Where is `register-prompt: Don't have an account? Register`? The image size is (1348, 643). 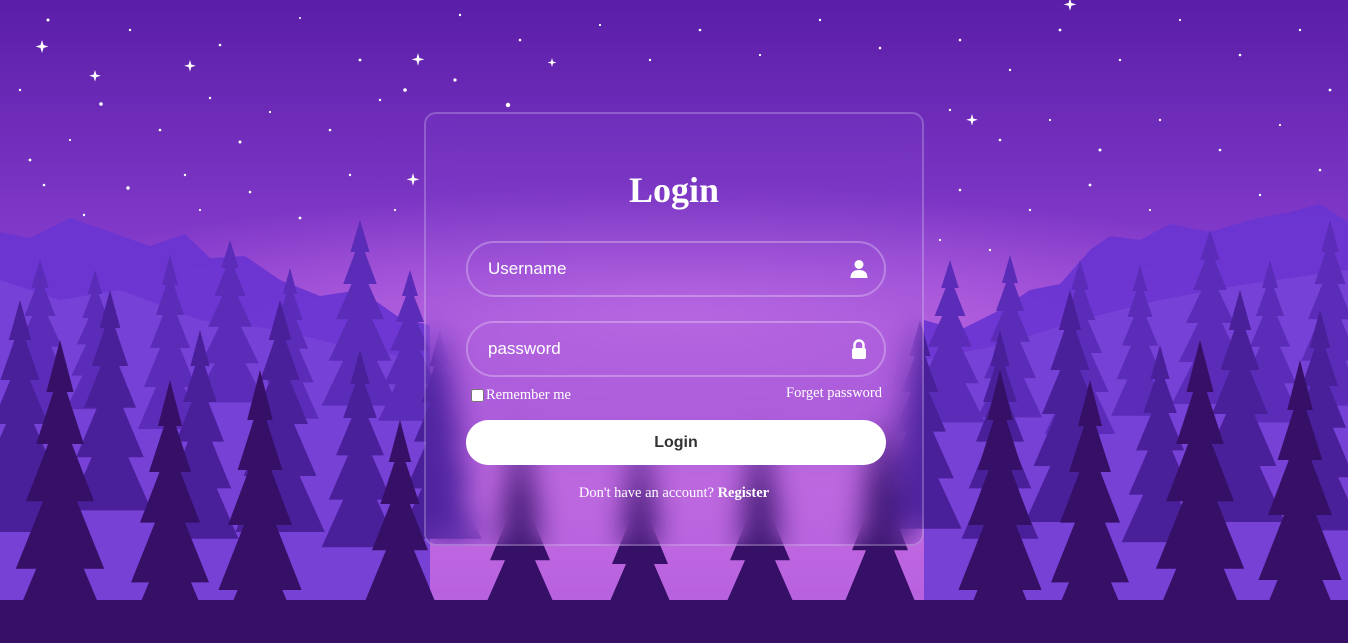
register-prompt: Don't have an account? Register is located at coordinates (674, 493).